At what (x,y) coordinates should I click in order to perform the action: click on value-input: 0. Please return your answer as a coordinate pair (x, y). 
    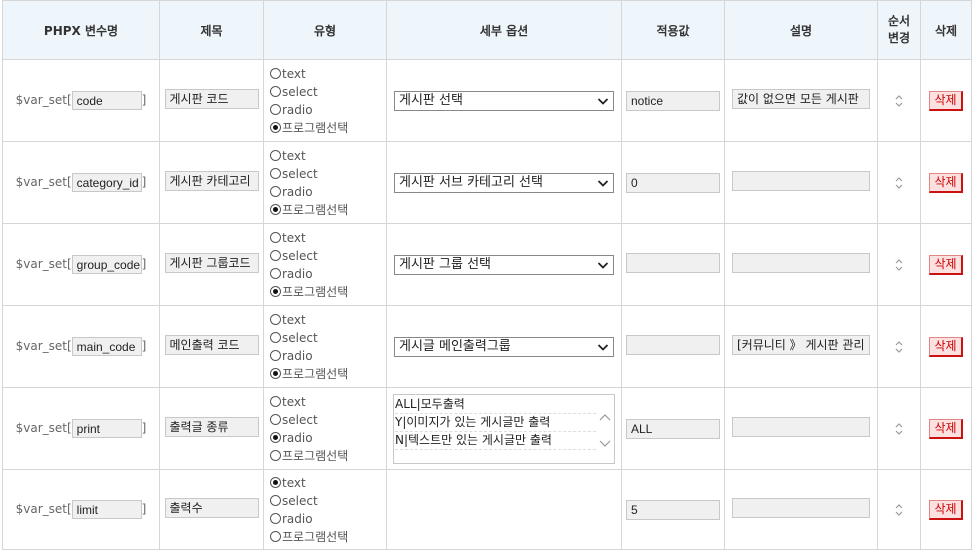
    Looking at the image, I should click on (673, 182).